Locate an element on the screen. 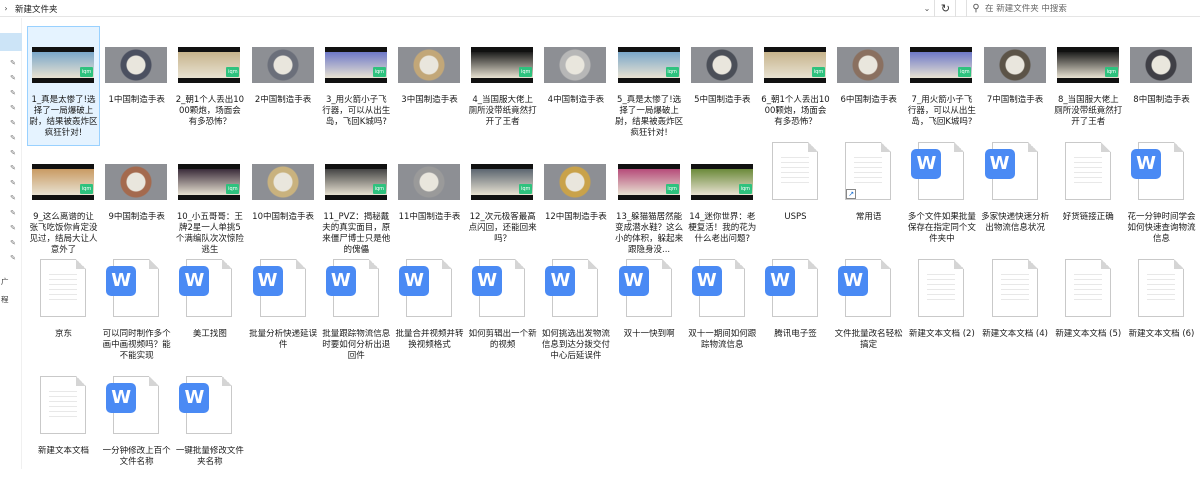 The height and width of the screenshot is (496, 1200). file-name-label: 12_次元极客最高点闪回，还能回来吗？ is located at coordinates (502, 228).